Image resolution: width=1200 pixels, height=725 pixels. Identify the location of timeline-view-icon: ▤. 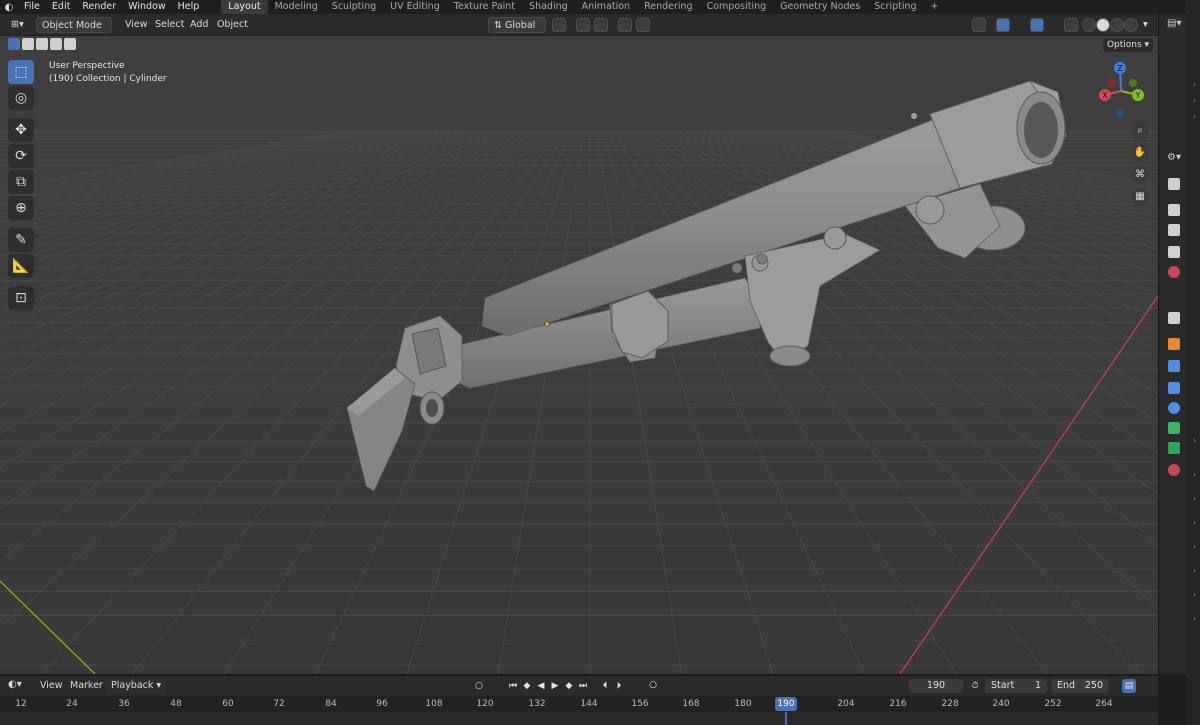
(1129, 686).